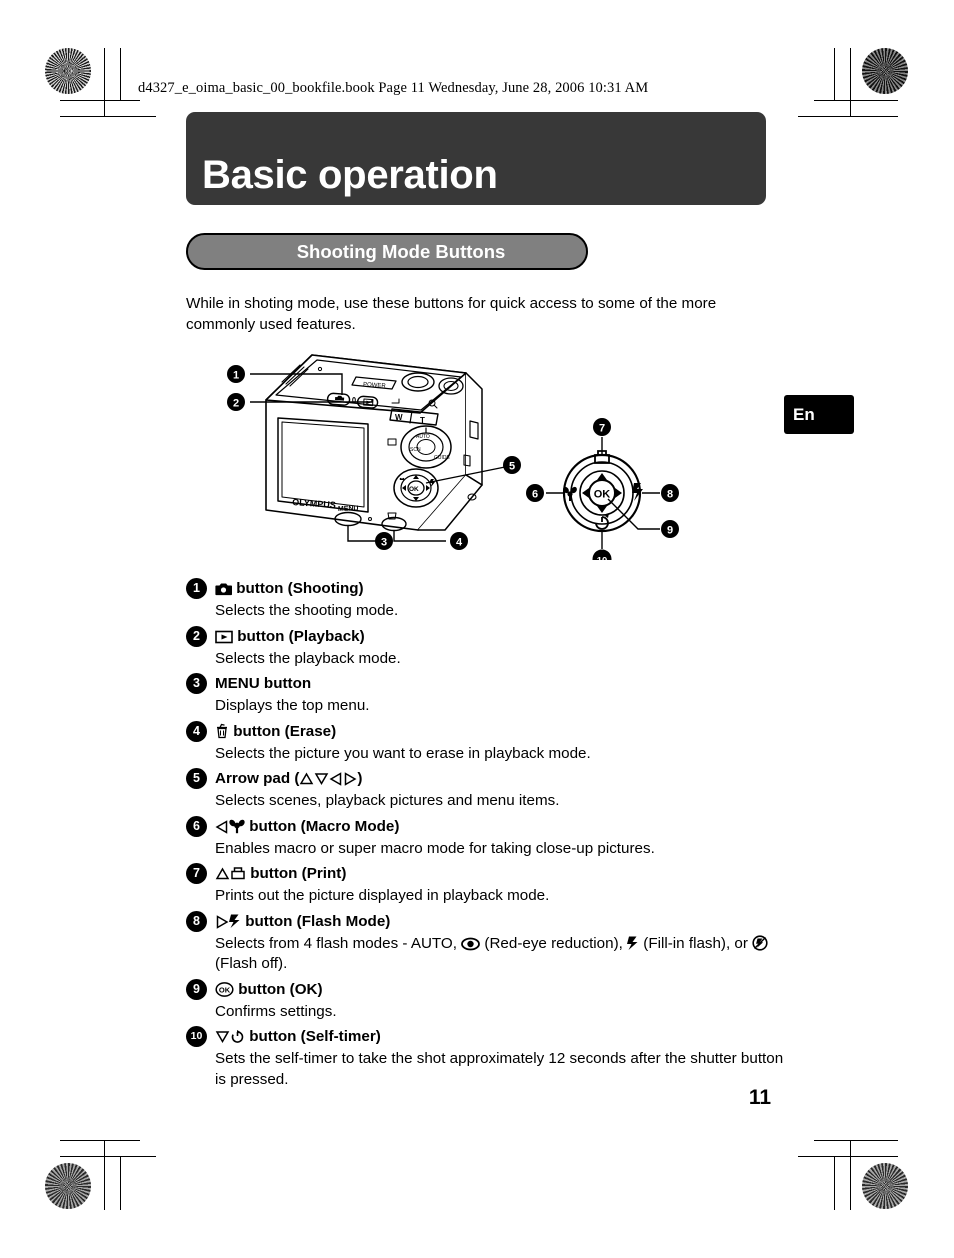 Image resolution: width=954 pixels, height=1258 pixels. I want to click on page-title-banner: Basic operation, so click(476, 158).